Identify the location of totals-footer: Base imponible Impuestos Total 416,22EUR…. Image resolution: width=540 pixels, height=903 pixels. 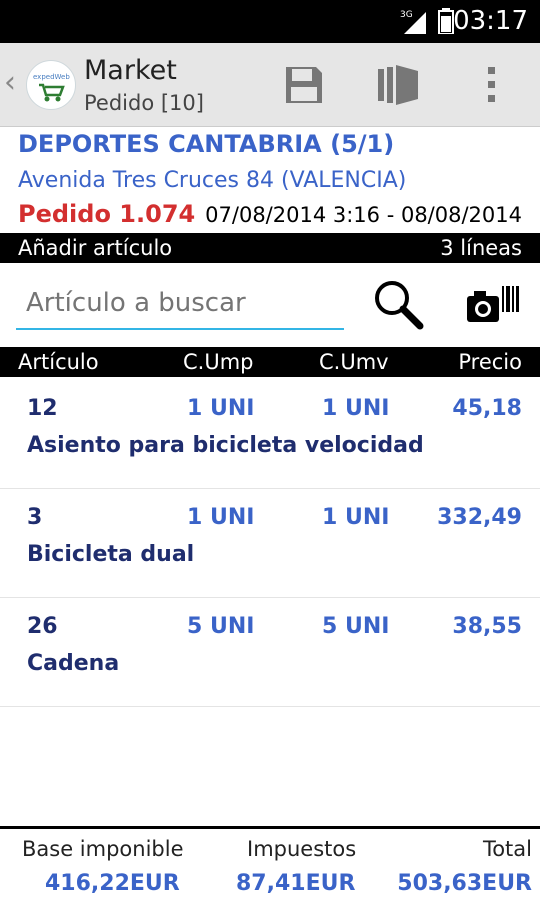
(270, 864).